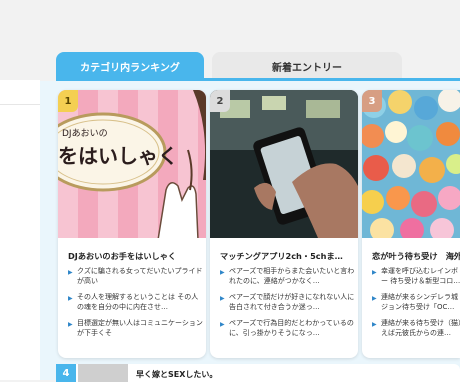 The width and height of the screenshot is (460, 382). I want to click on rank-badge: 2, so click(220, 101).